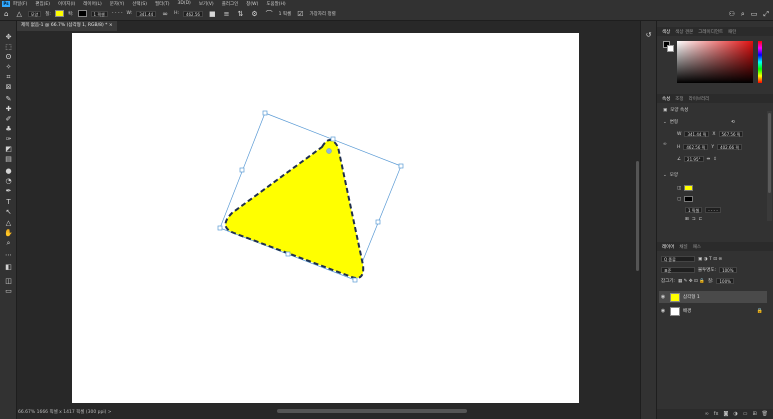 This screenshot has height=419, width=773. I want to click on menu-view: 보기(V), so click(206, 4).